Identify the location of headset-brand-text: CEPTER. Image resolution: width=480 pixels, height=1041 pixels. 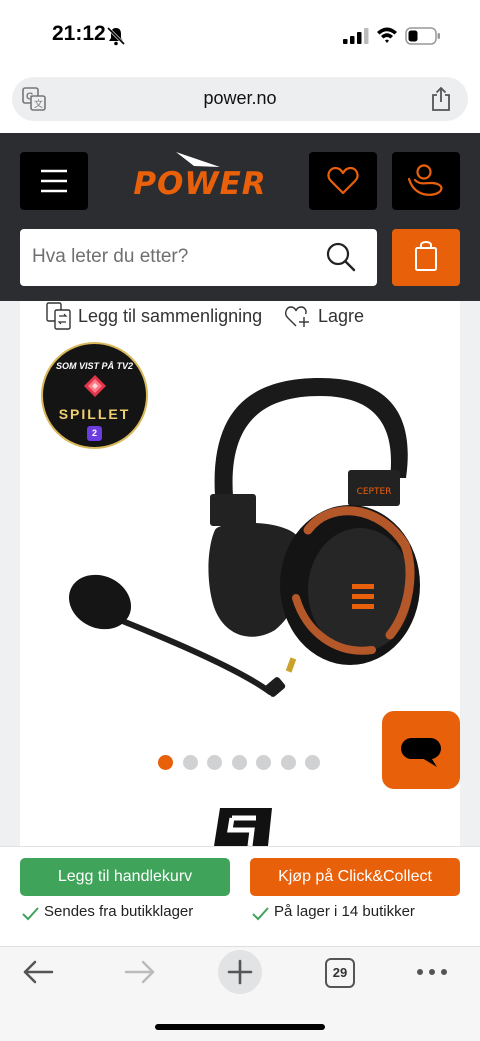
(374, 492).